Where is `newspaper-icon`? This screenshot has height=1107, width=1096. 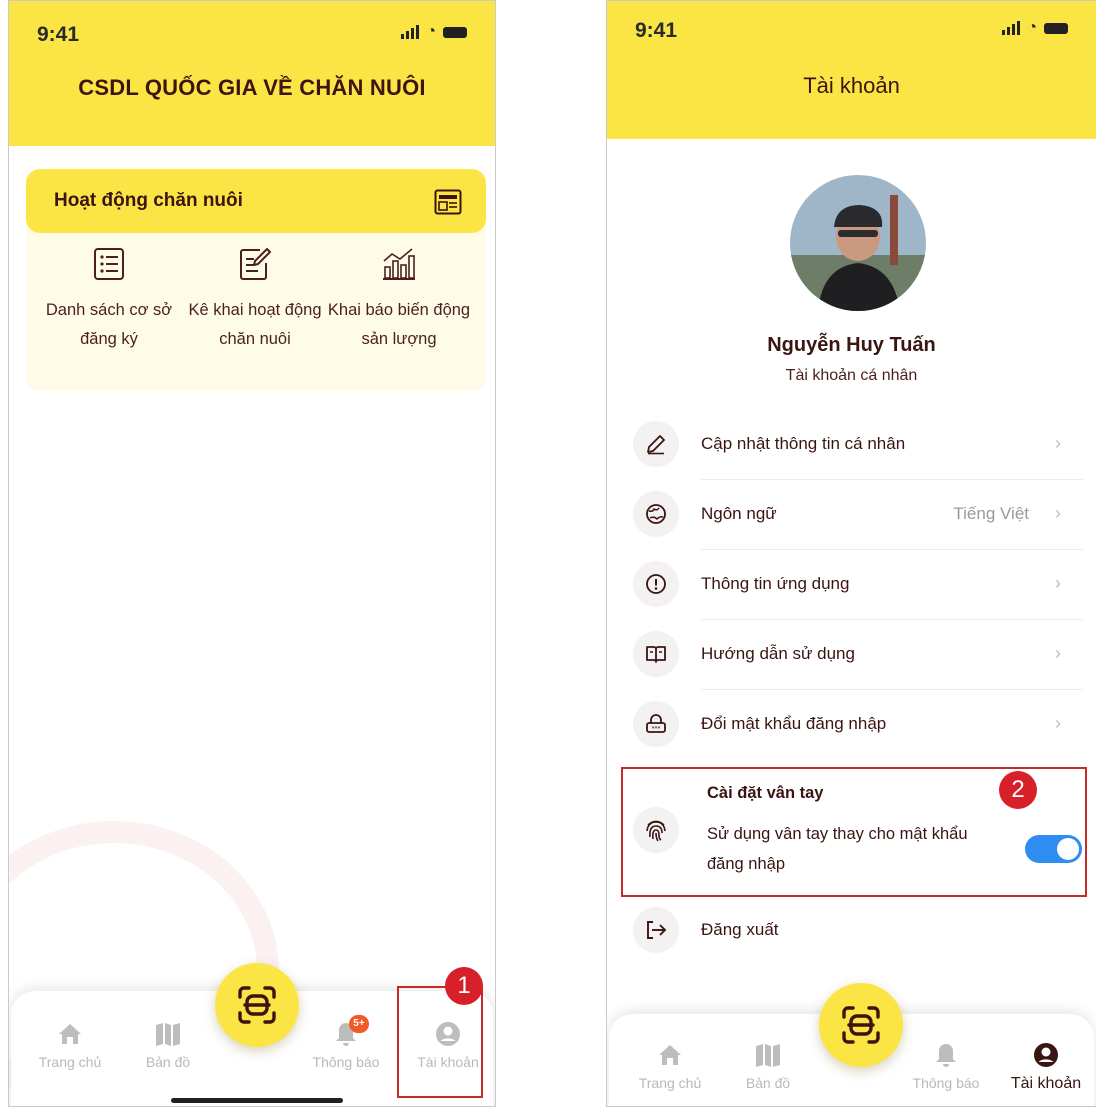 newspaper-icon is located at coordinates (448, 202).